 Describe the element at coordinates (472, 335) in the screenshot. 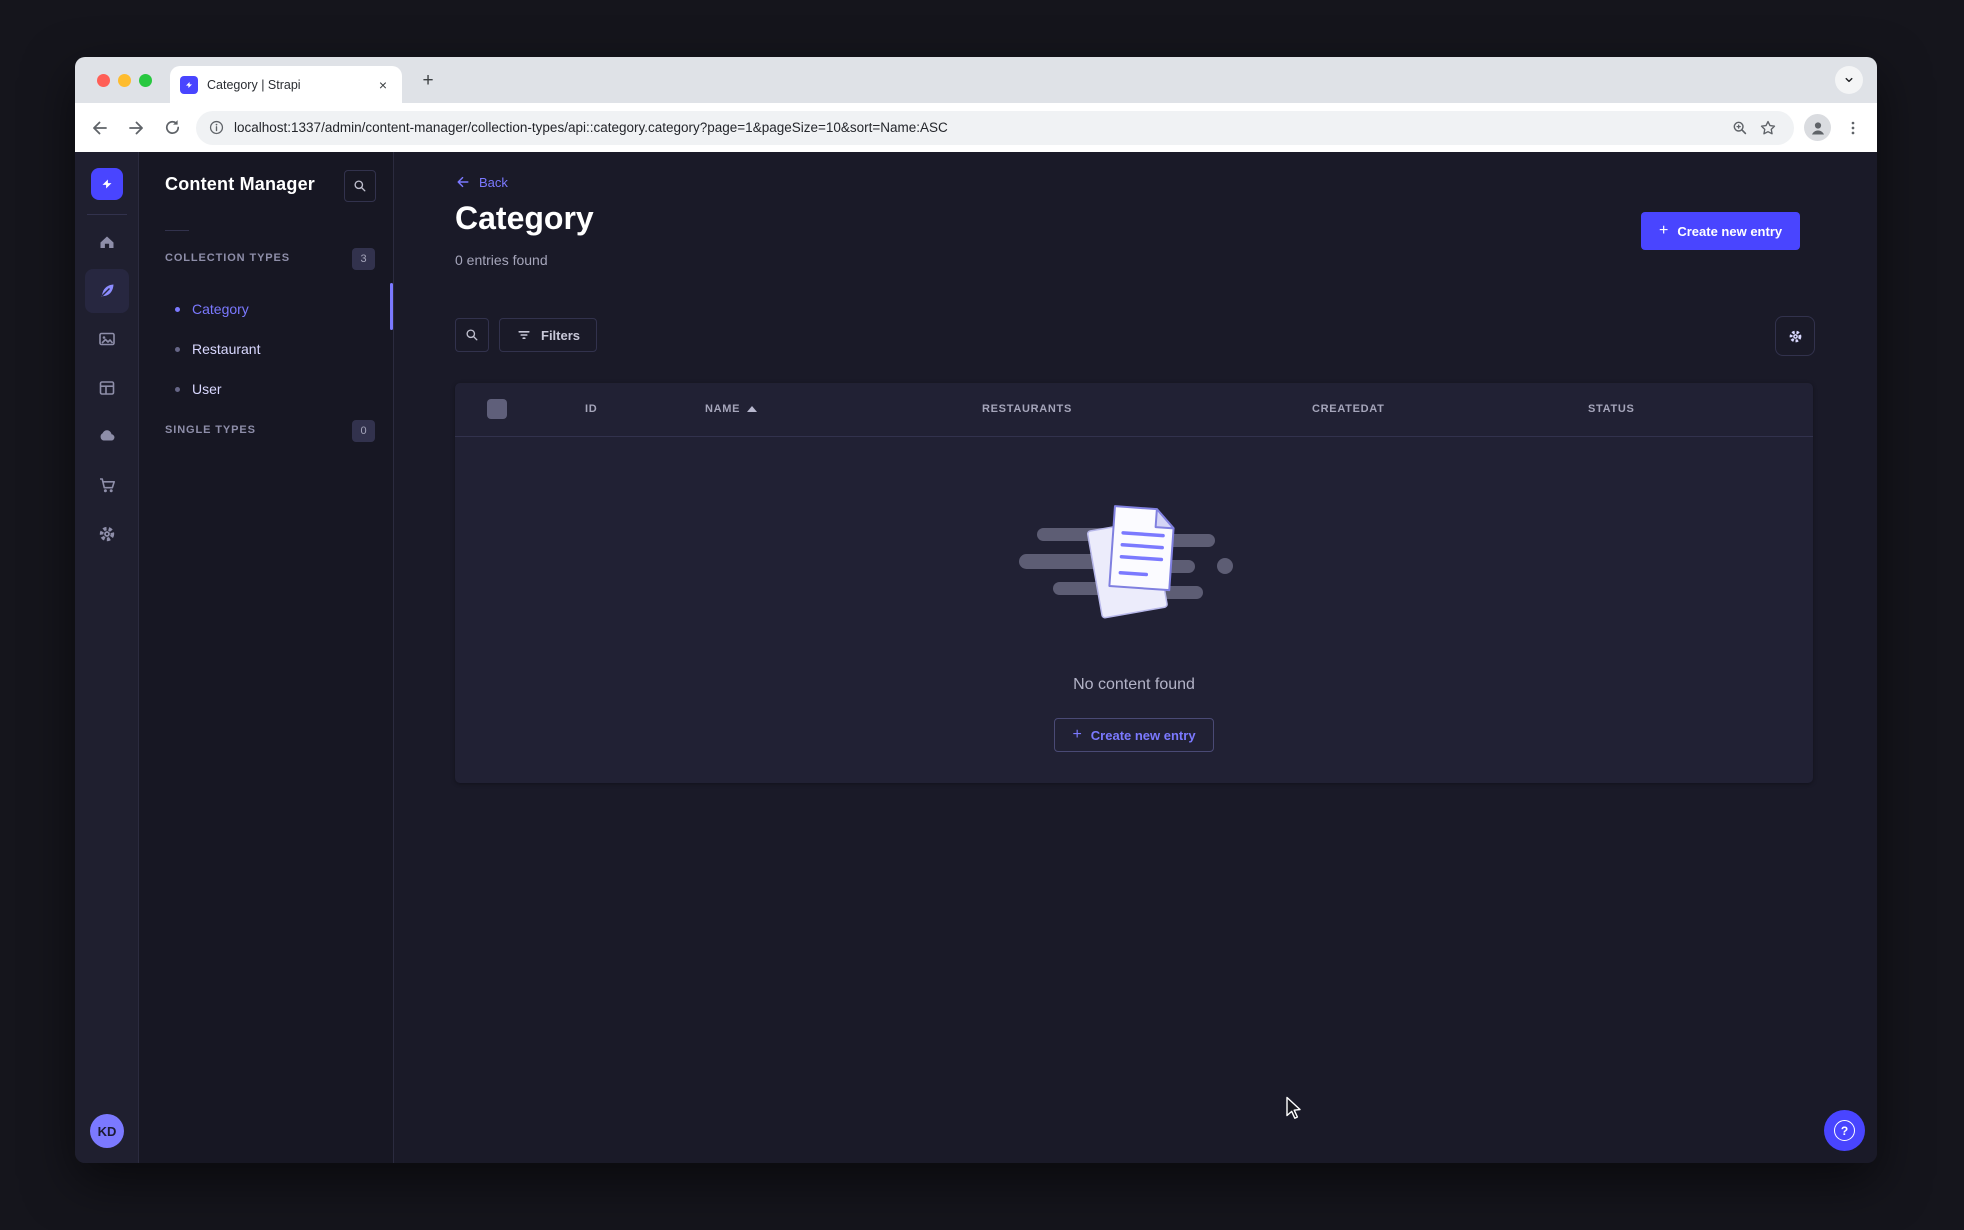

I see `table-search-button` at that location.